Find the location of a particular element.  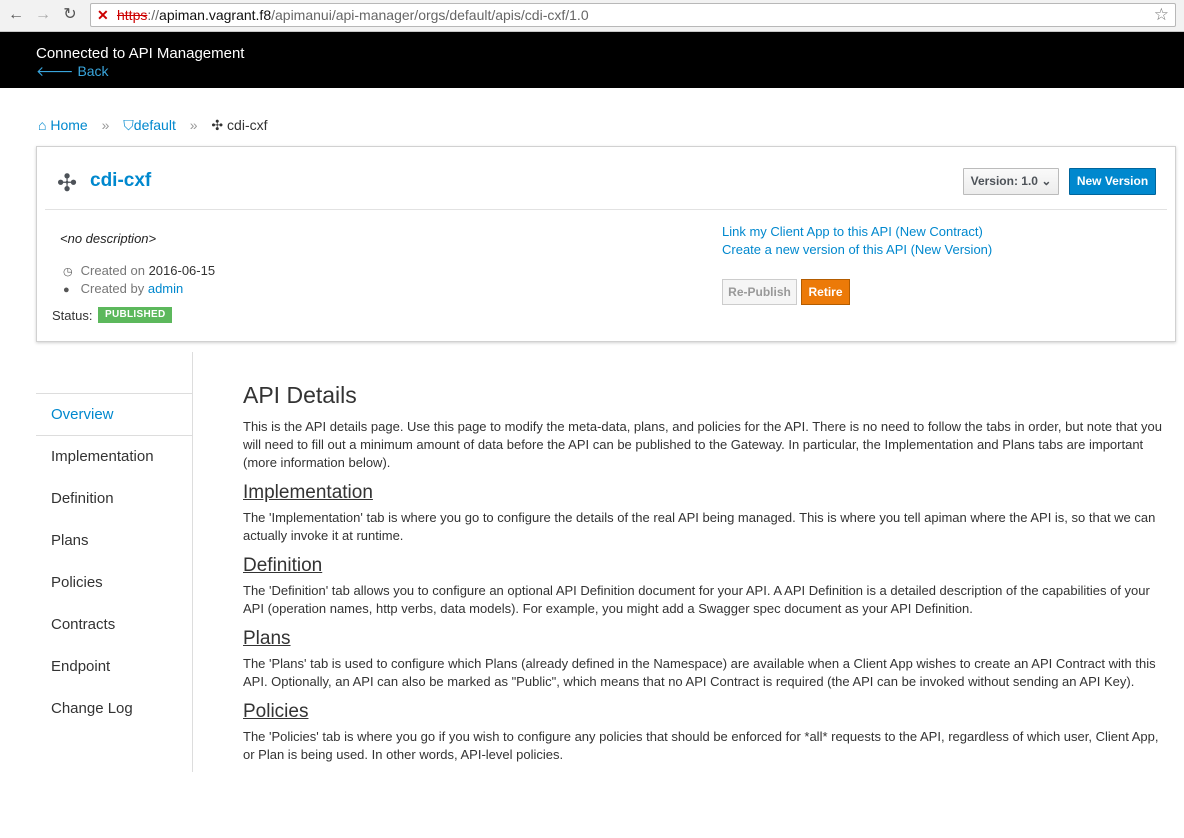

tab-endpoint: Endpoint is located at coordinates (114, 667).